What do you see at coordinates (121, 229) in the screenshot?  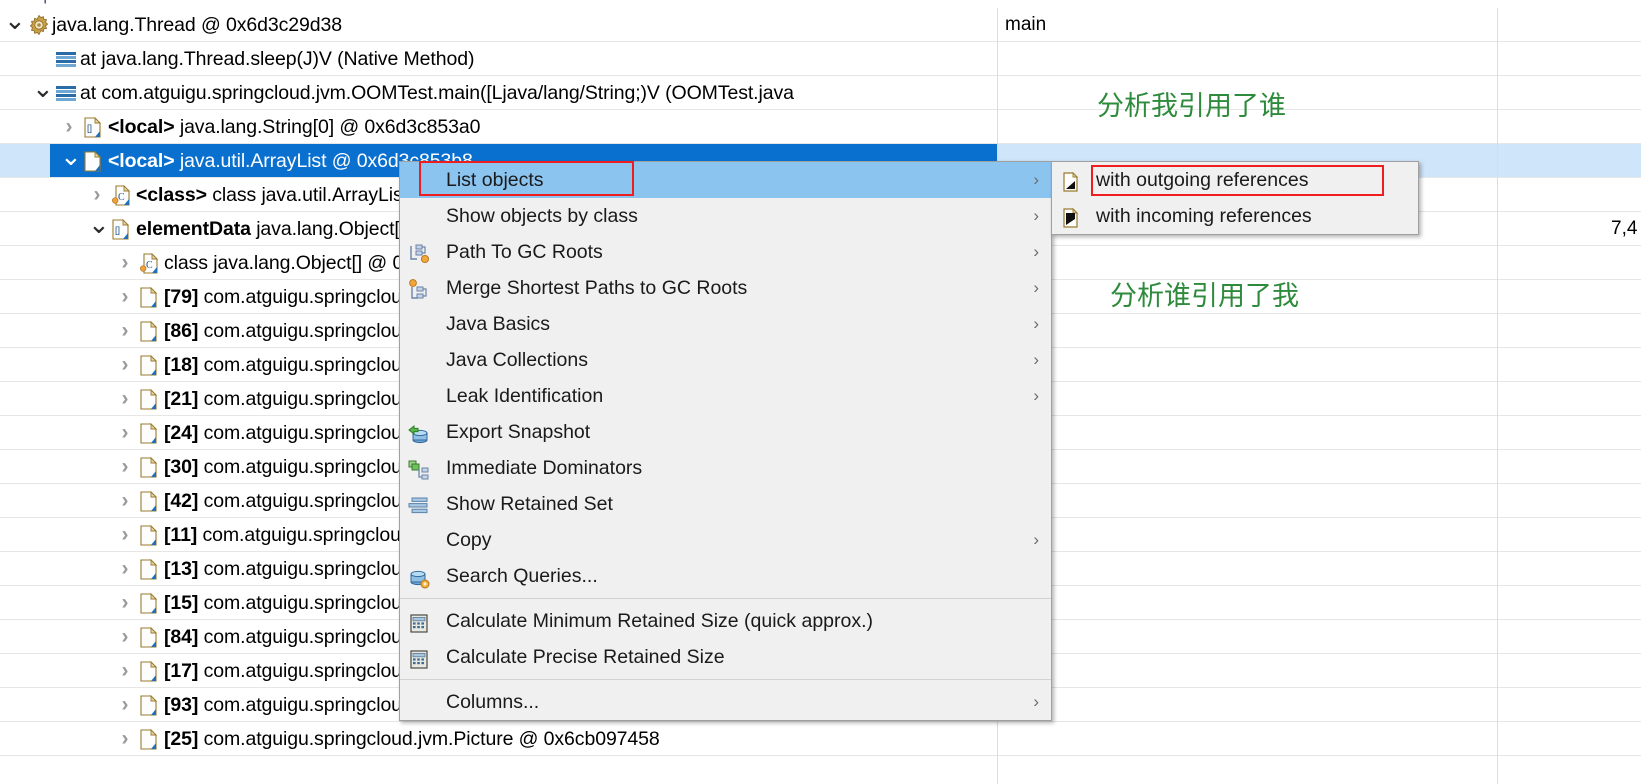 I see `array-object-icon: []` at bounding box center [121, 229].